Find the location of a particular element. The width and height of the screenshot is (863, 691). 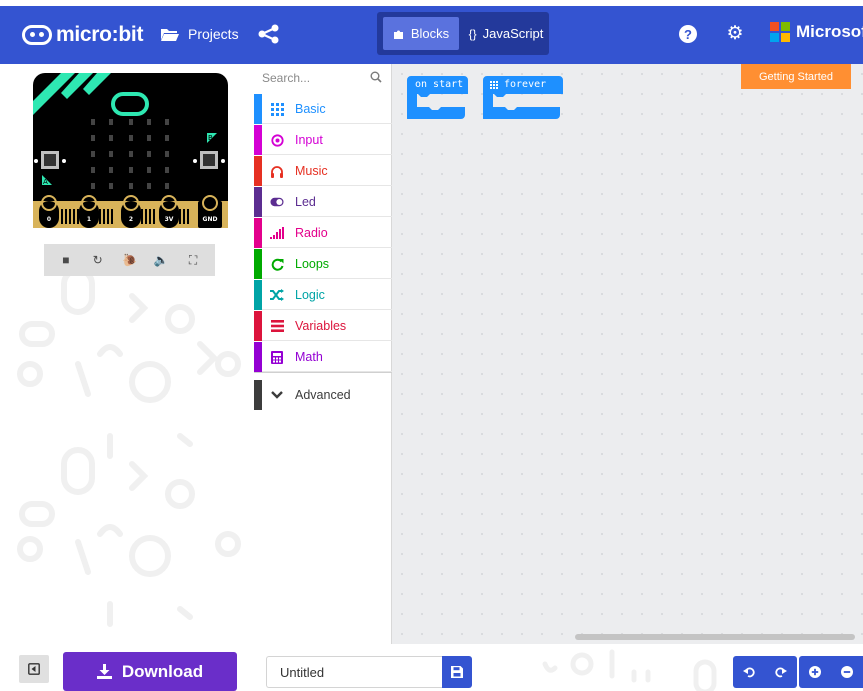

floppy-disk-icon is located at coordinates (457, 672).